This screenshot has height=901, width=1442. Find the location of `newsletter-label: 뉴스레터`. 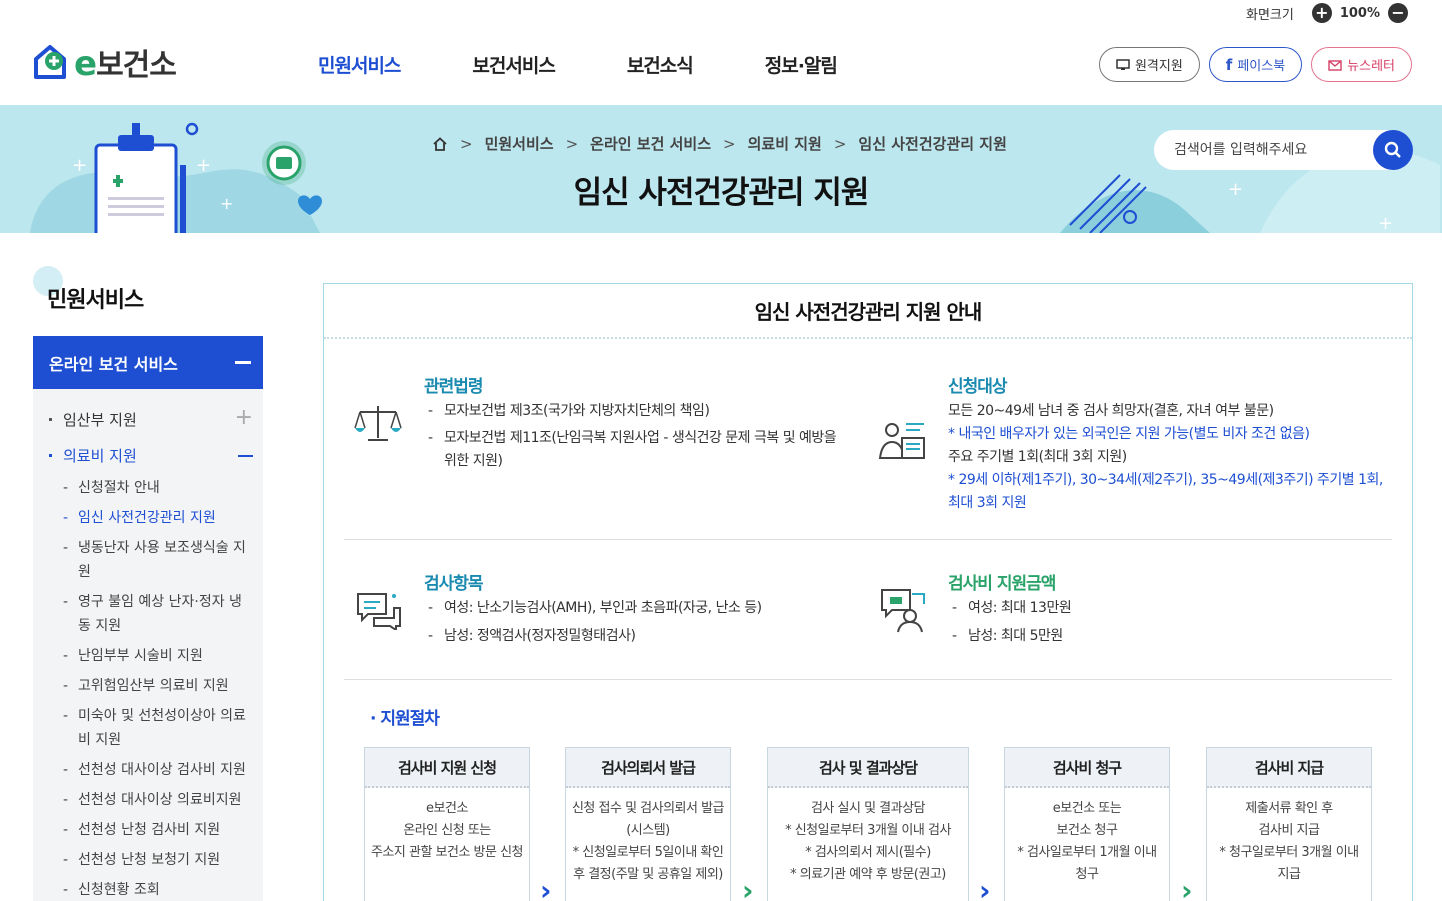

newsletter-label: 뉴스레터 is located at coordinates (1371, 66).